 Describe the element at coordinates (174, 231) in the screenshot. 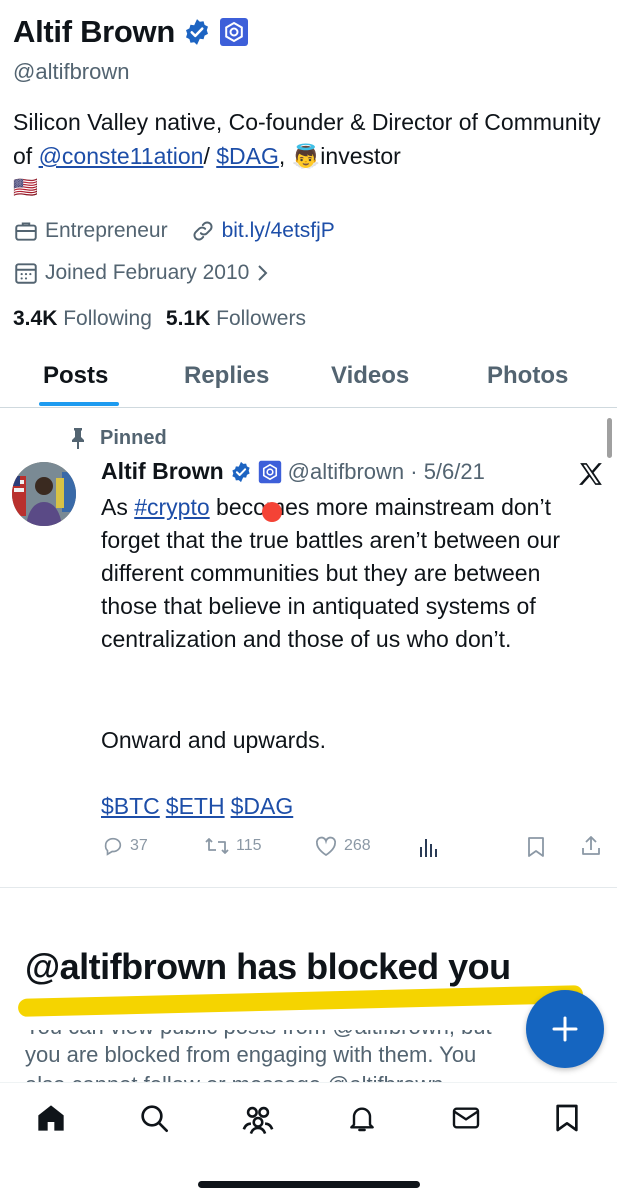

I see `profile-meta-row: Entrepreneur bit.ly/4etsfjP` at that location.